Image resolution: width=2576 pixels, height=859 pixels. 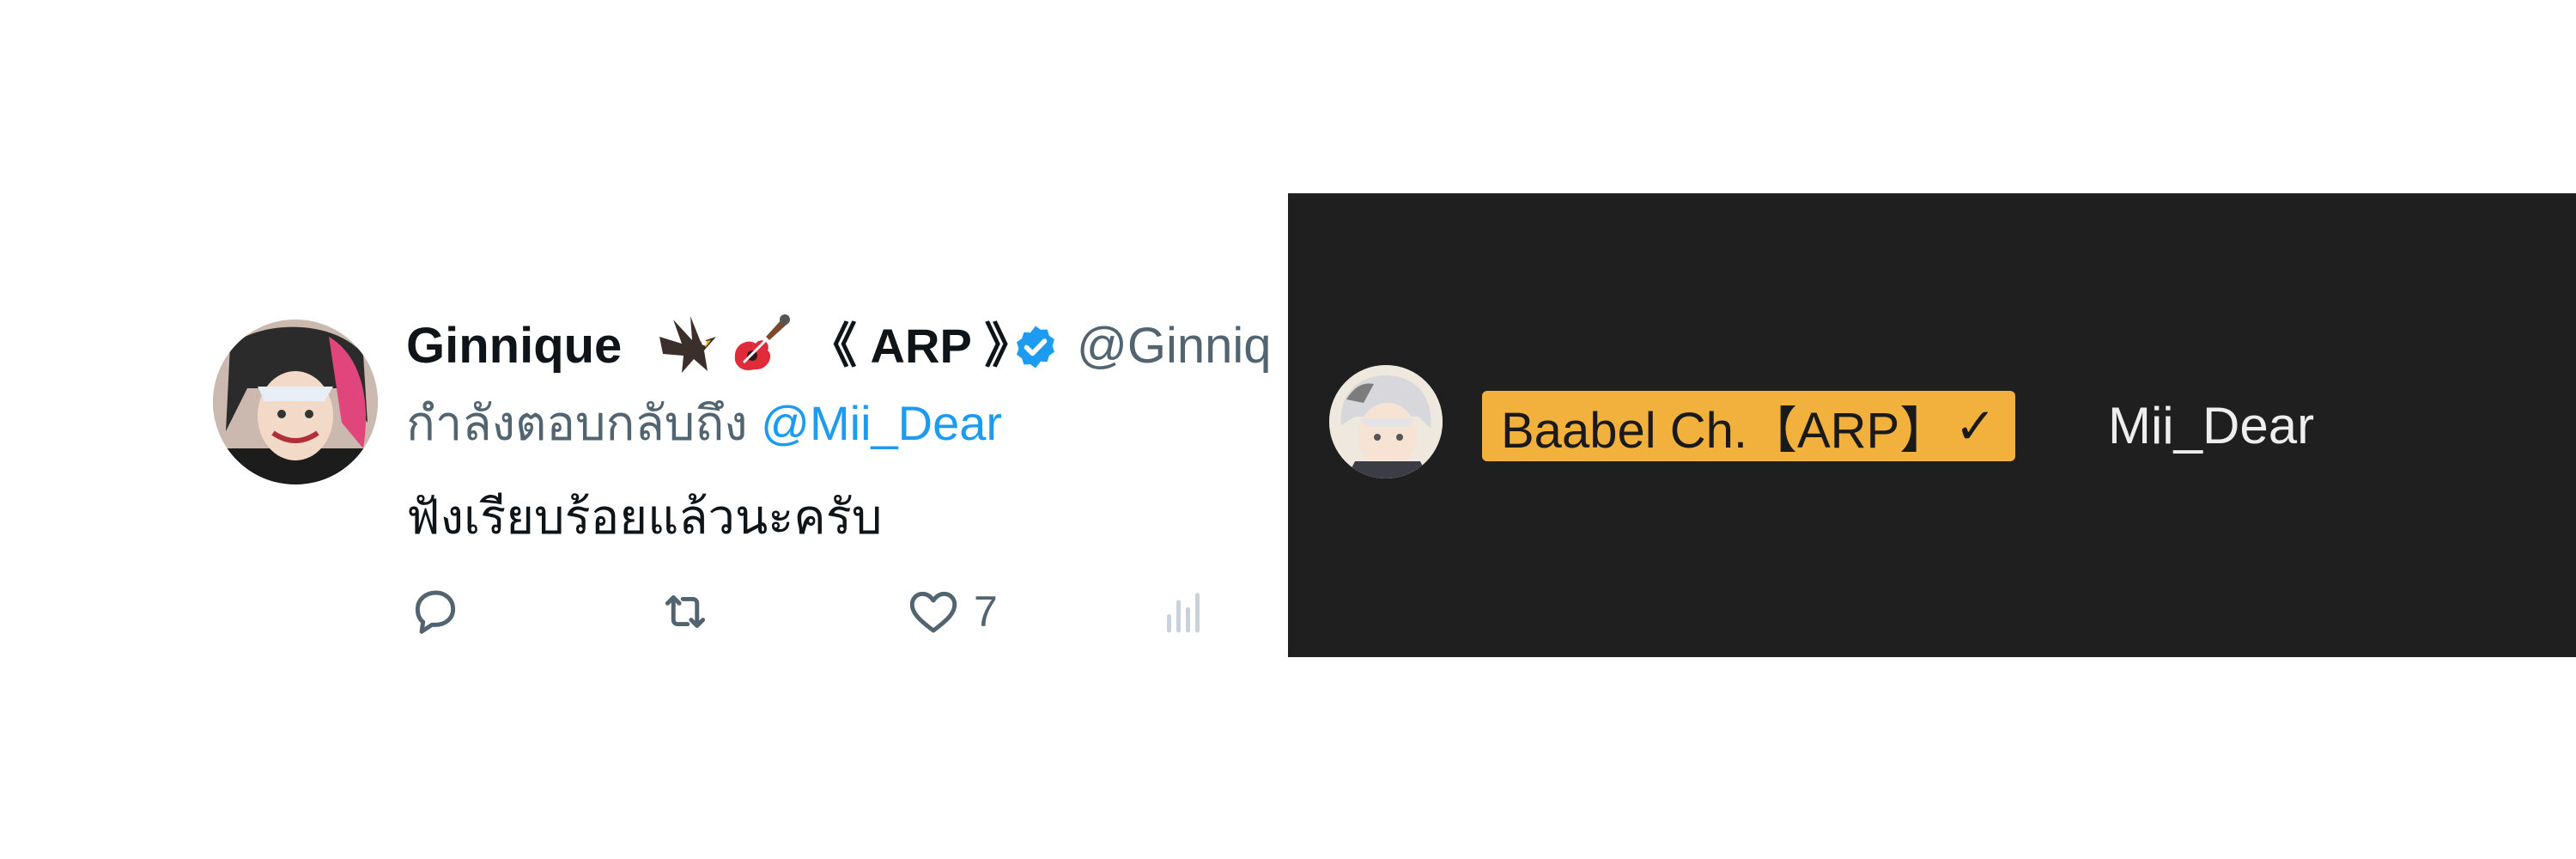 What do you see at coordinates (933, 612) in the screenshot?
I see `heart-icon` at bounding box center [933, 612].